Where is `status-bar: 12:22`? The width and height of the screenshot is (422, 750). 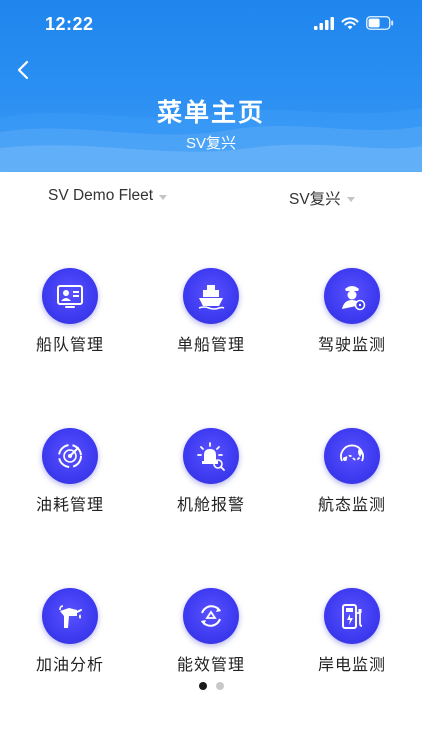 status-bar: 12:22 is located at coordinates (211, 25).